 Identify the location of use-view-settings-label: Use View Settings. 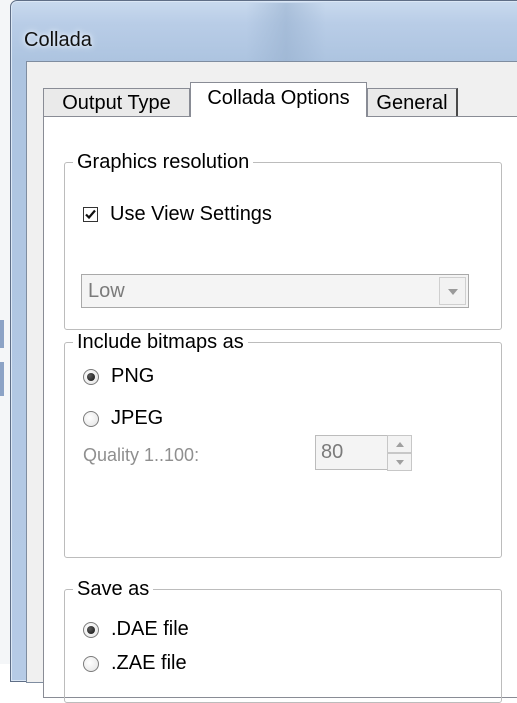
(191, 214).